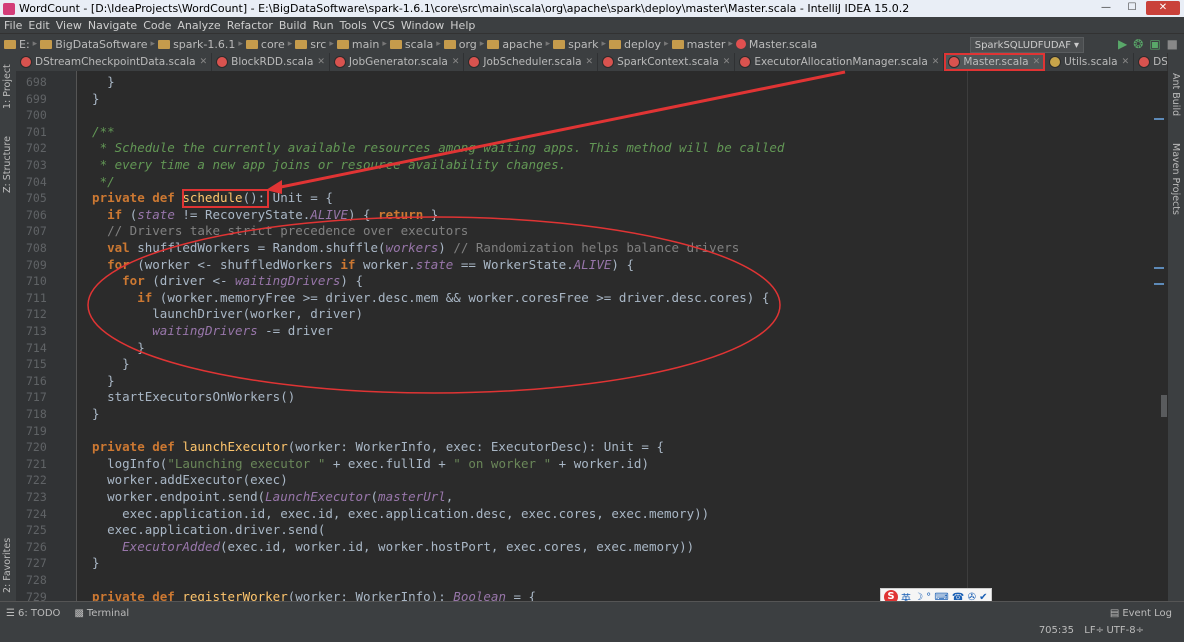 Image resolution: width=1184 pixels, height=642 pixels. I want to click on line-number: 723, so click(36, 497).